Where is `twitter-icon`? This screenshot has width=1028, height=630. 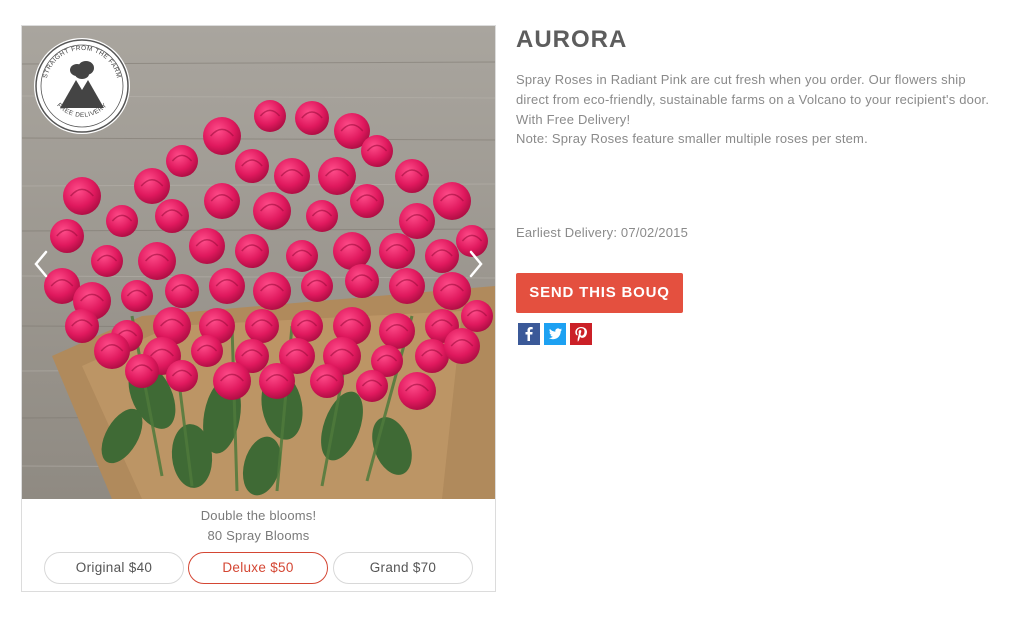 twitter-icon is located at coordinates (555, 334).